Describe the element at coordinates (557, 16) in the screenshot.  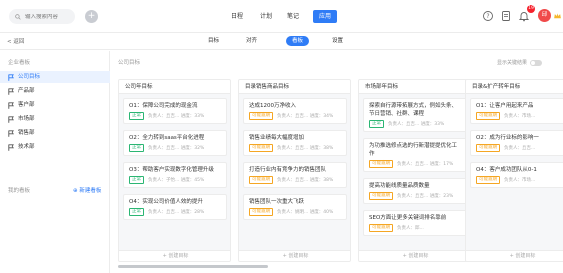
I see `crown-icon` at that location.